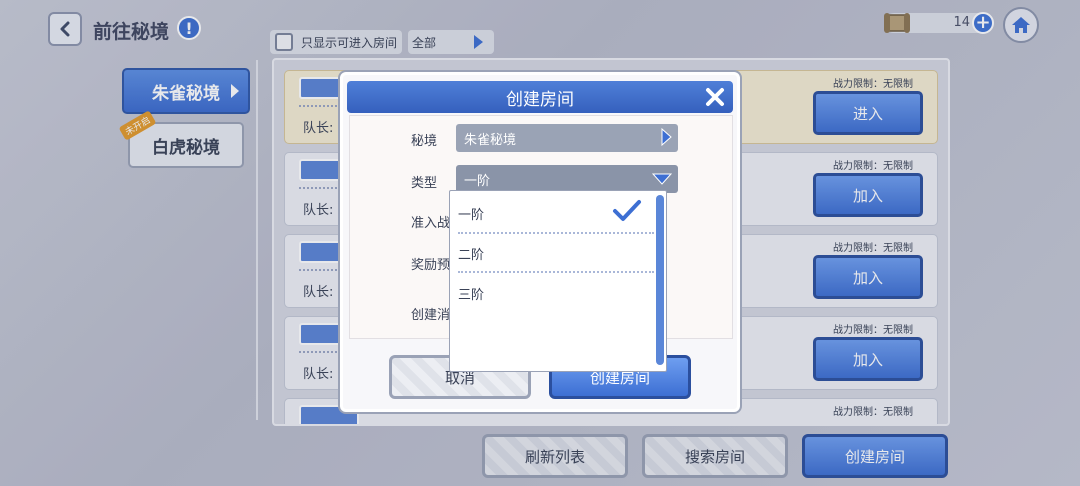 This screenshot has width=1080, height=486. What do you see at coordinates (431, 223) in the screenshot?
I see `power-limit-label: 准入战` at bounding box center [431, 223].